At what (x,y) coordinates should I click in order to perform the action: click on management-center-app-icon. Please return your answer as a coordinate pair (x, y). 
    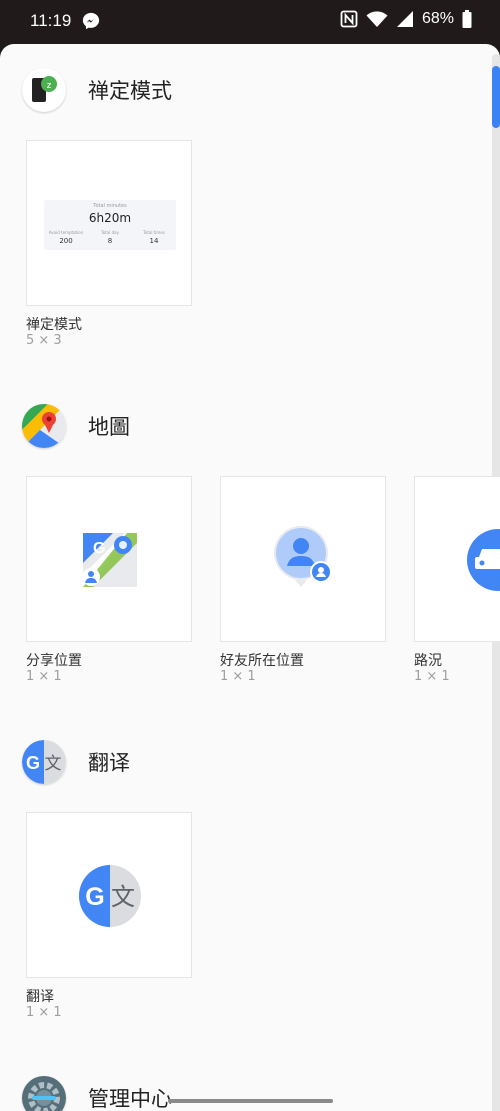
    Looking at the image, I should click on (44, 1093).